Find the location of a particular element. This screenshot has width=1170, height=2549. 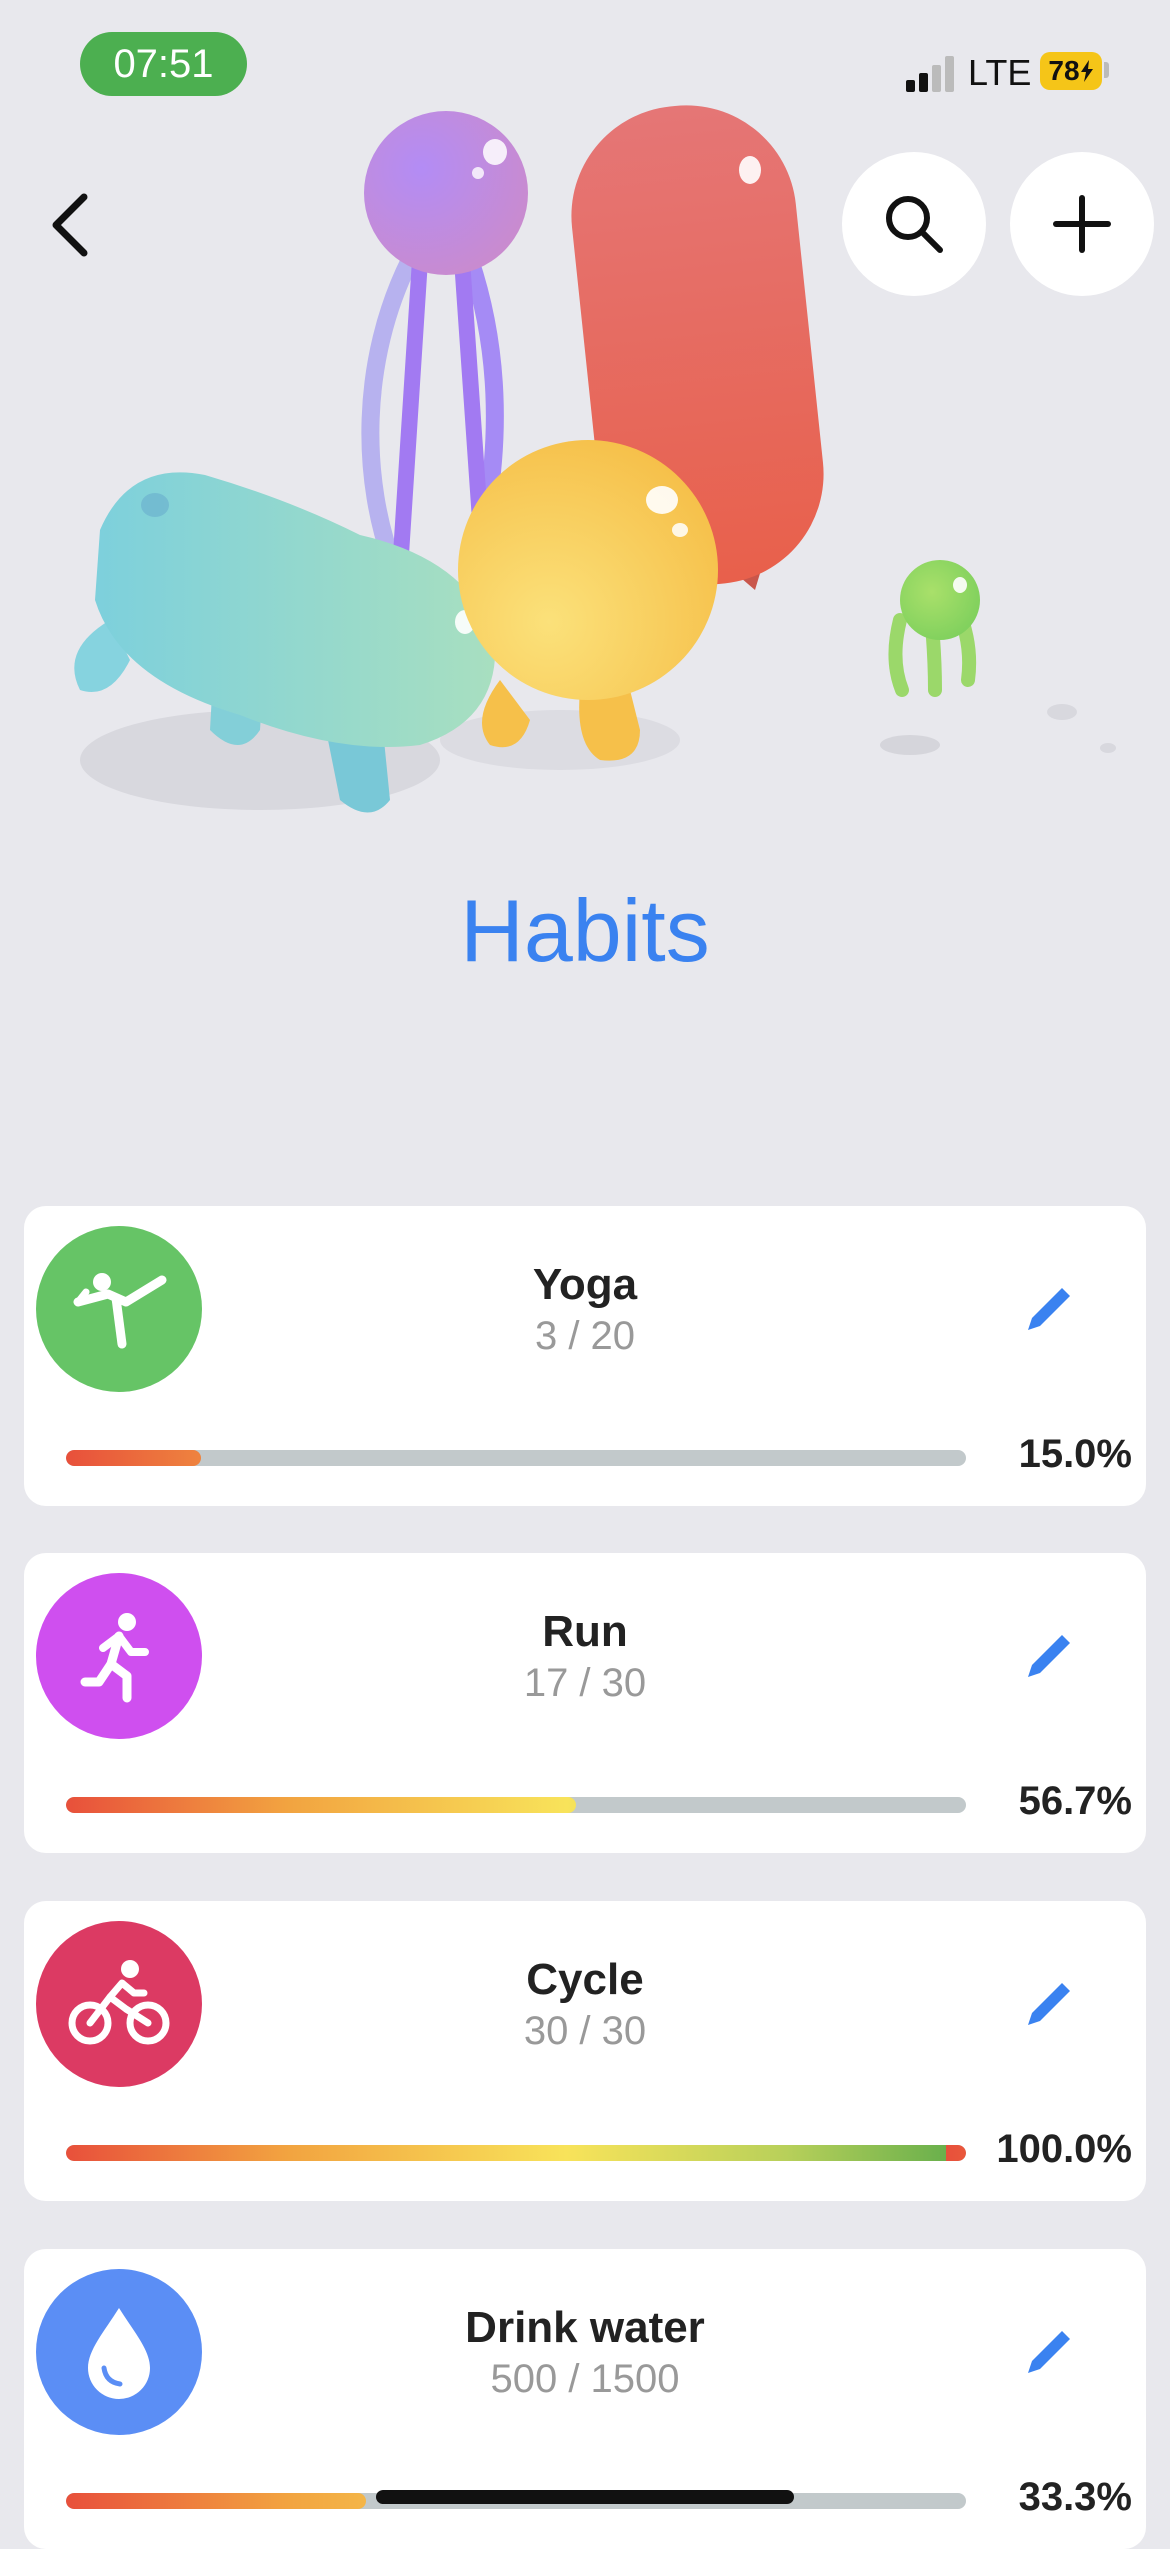

add-habit-button is located at coordinates (1082, 224).